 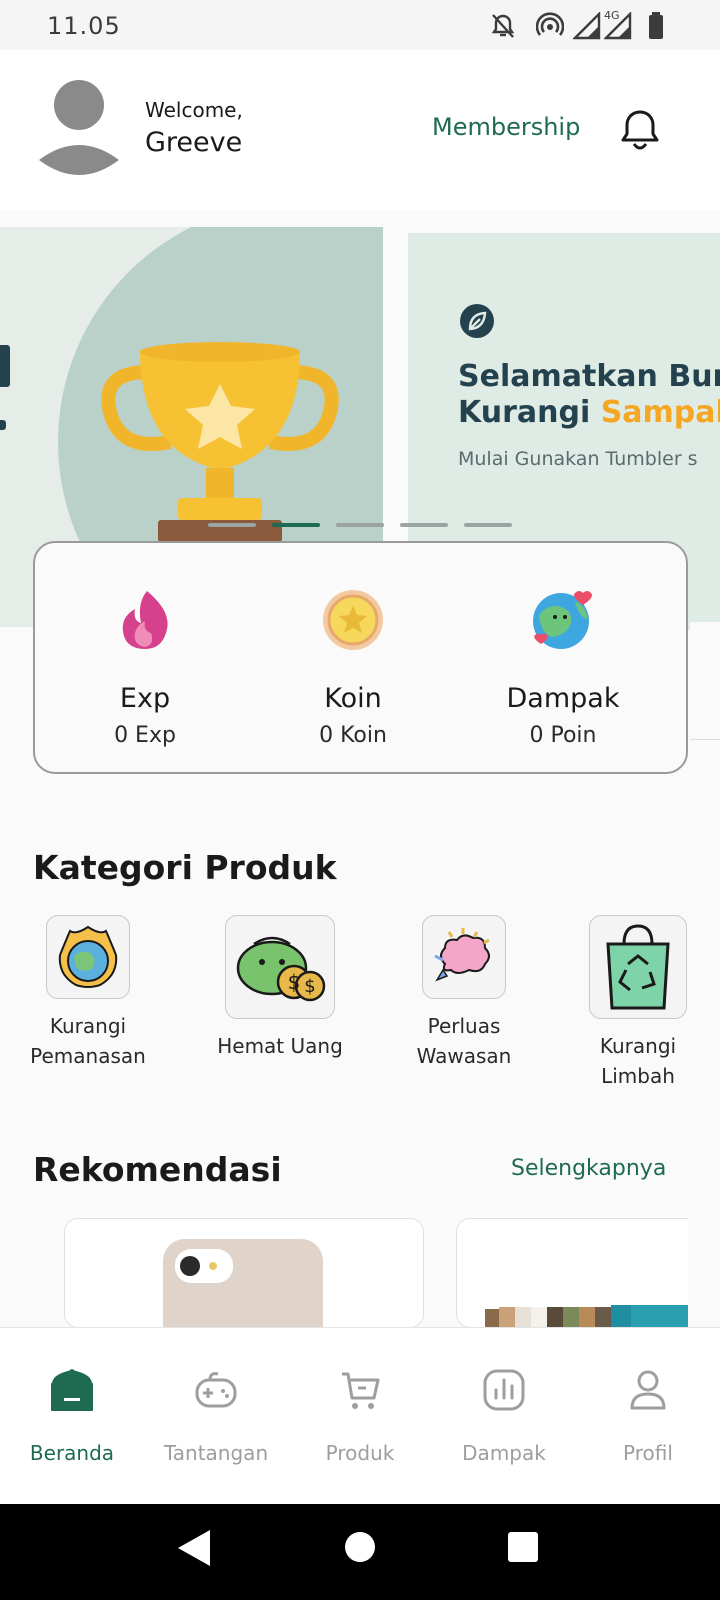 I want to click on category-kurangi-pemanasan: Kurangi Pemanasan, so click(x=88, y=993).